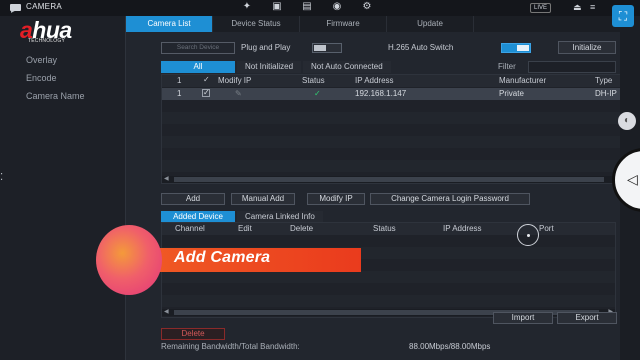  What do you see at coordinates (511, 93) in the screenshot?
I see `row-manufacturer: Private` at bounding box center [511, 93].